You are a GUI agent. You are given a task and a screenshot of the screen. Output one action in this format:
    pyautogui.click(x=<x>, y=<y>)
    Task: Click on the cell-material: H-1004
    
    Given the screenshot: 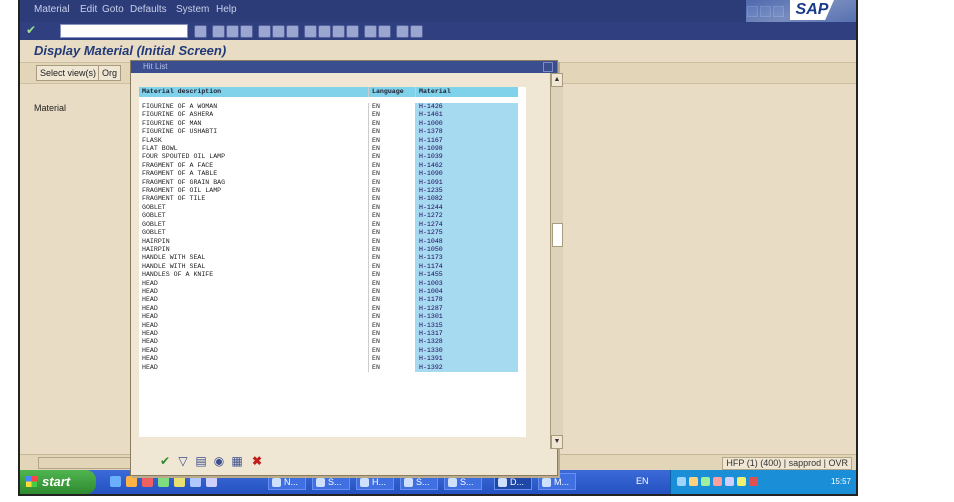 What is the action you would take?
    pyautogui.click(x=466, y=292)
    